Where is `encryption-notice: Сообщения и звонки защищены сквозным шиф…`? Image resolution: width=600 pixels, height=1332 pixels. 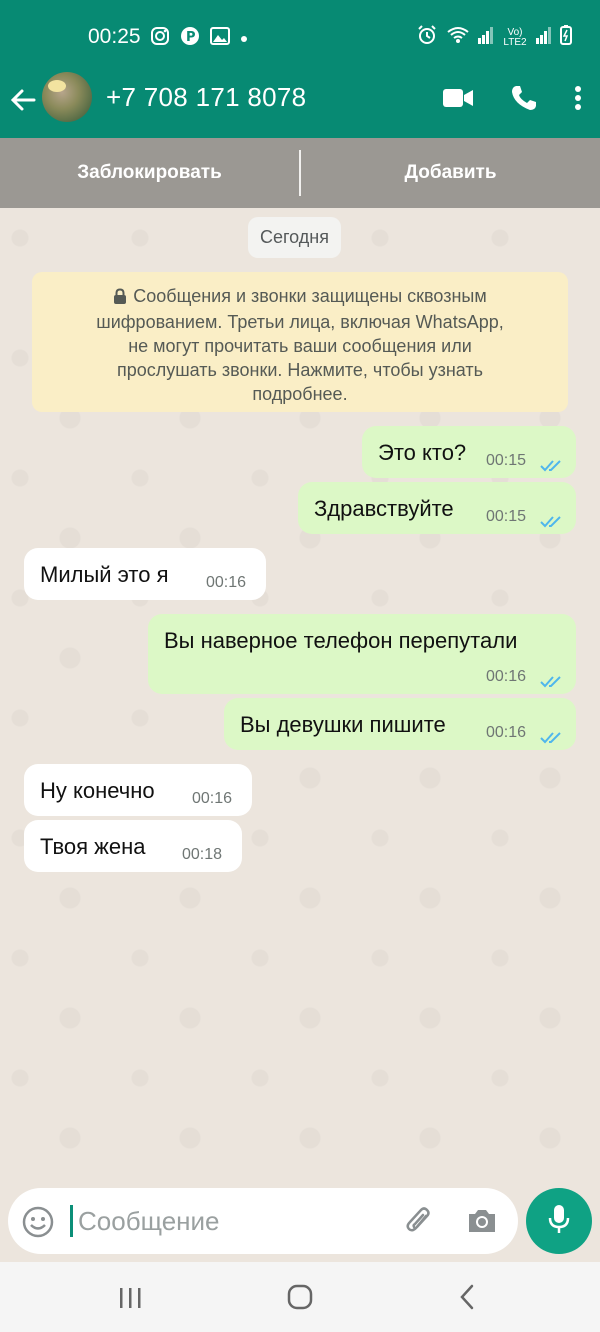 encryption-notice: Сообщения и звонки защищены сквозным шиф… is located at coordinates (300, 342).